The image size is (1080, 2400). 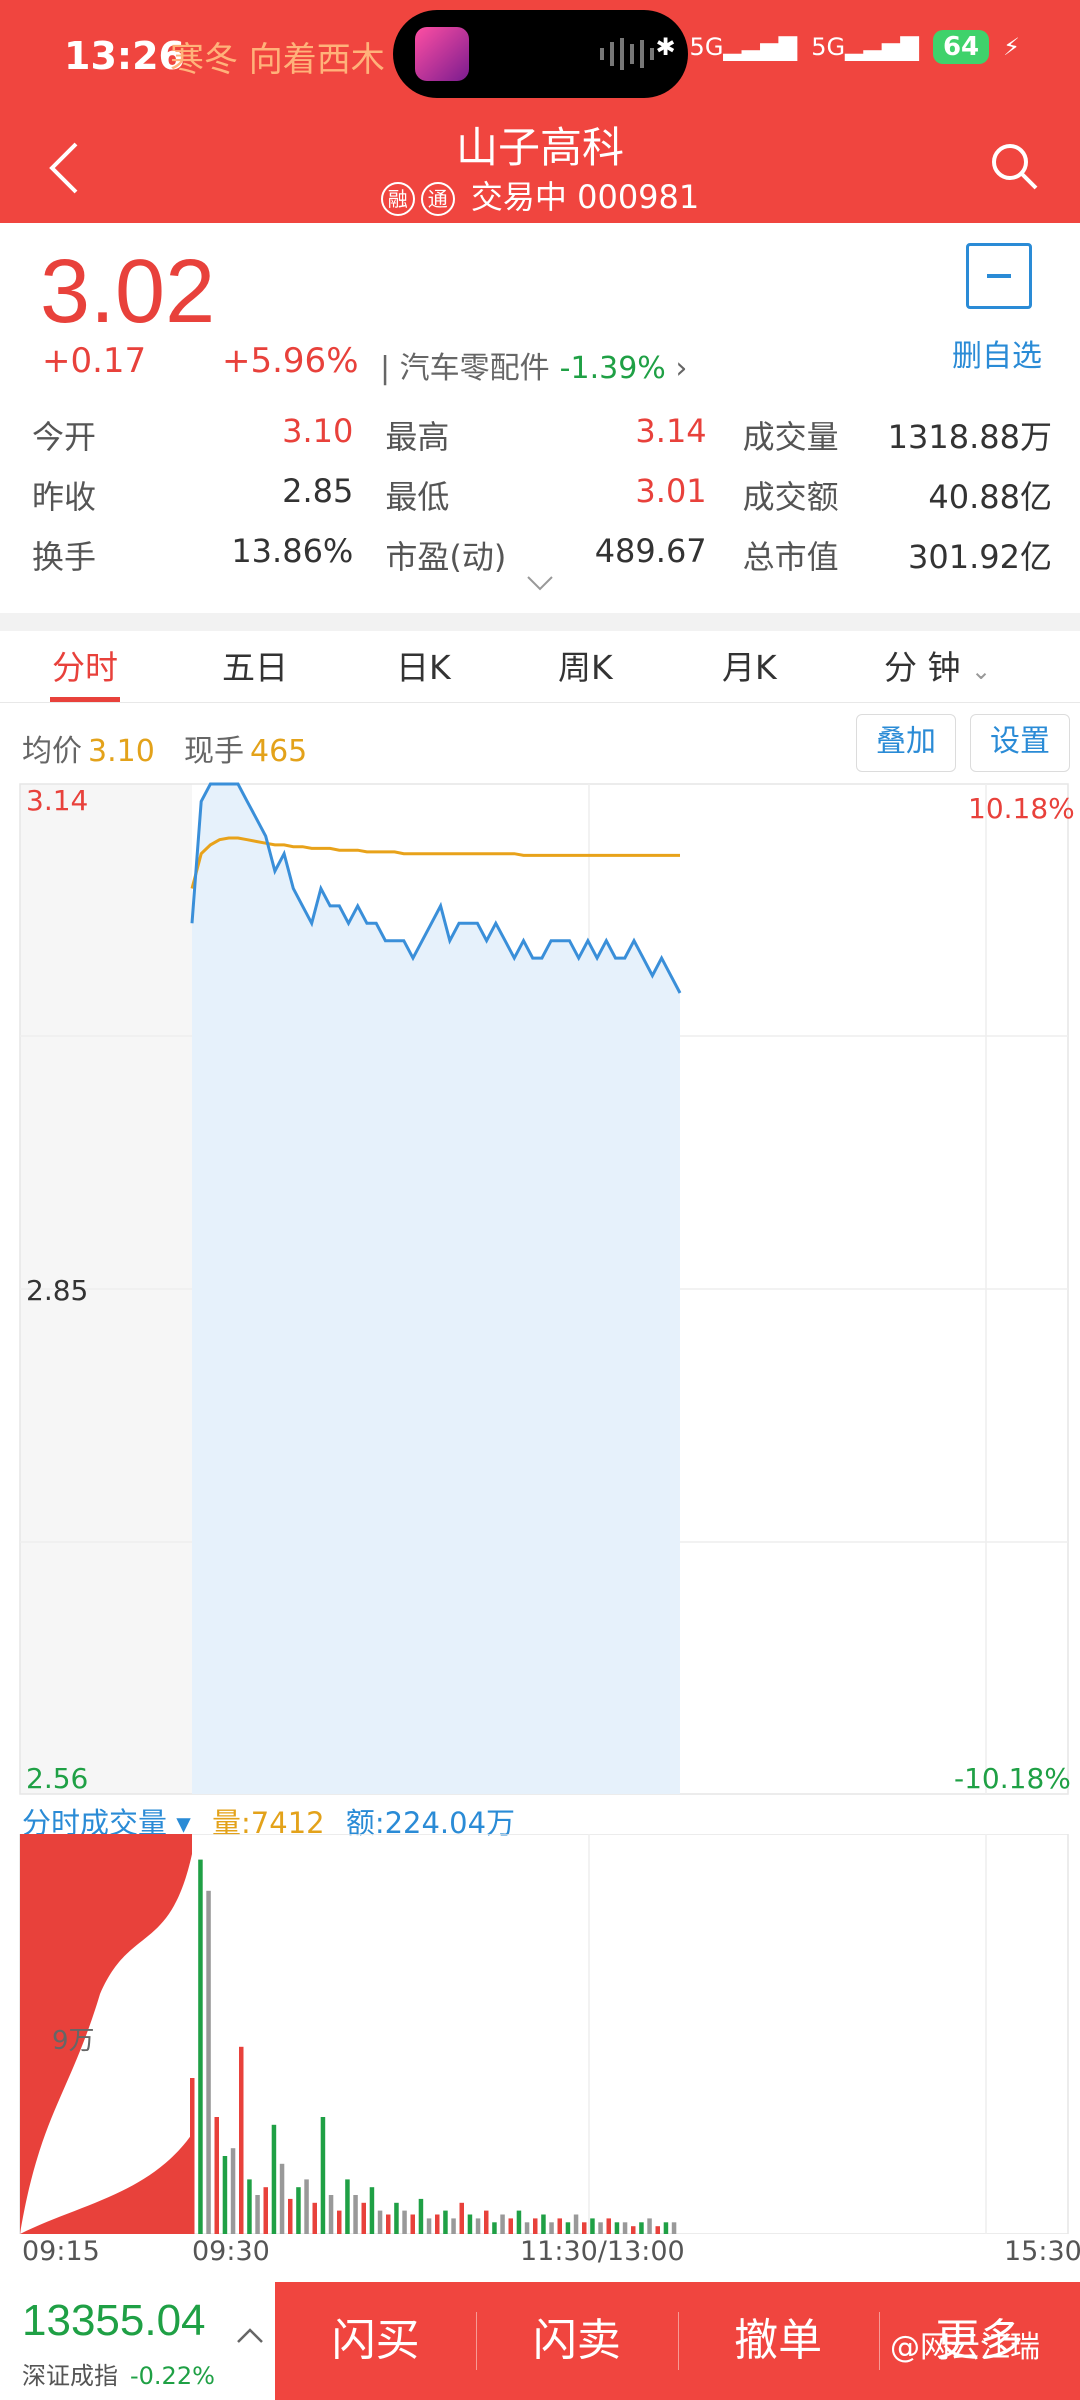 I want to click on stat-row: 昨收 2.85 最低 3.01 成交额 40.88亿, so click(x=542, y=495).